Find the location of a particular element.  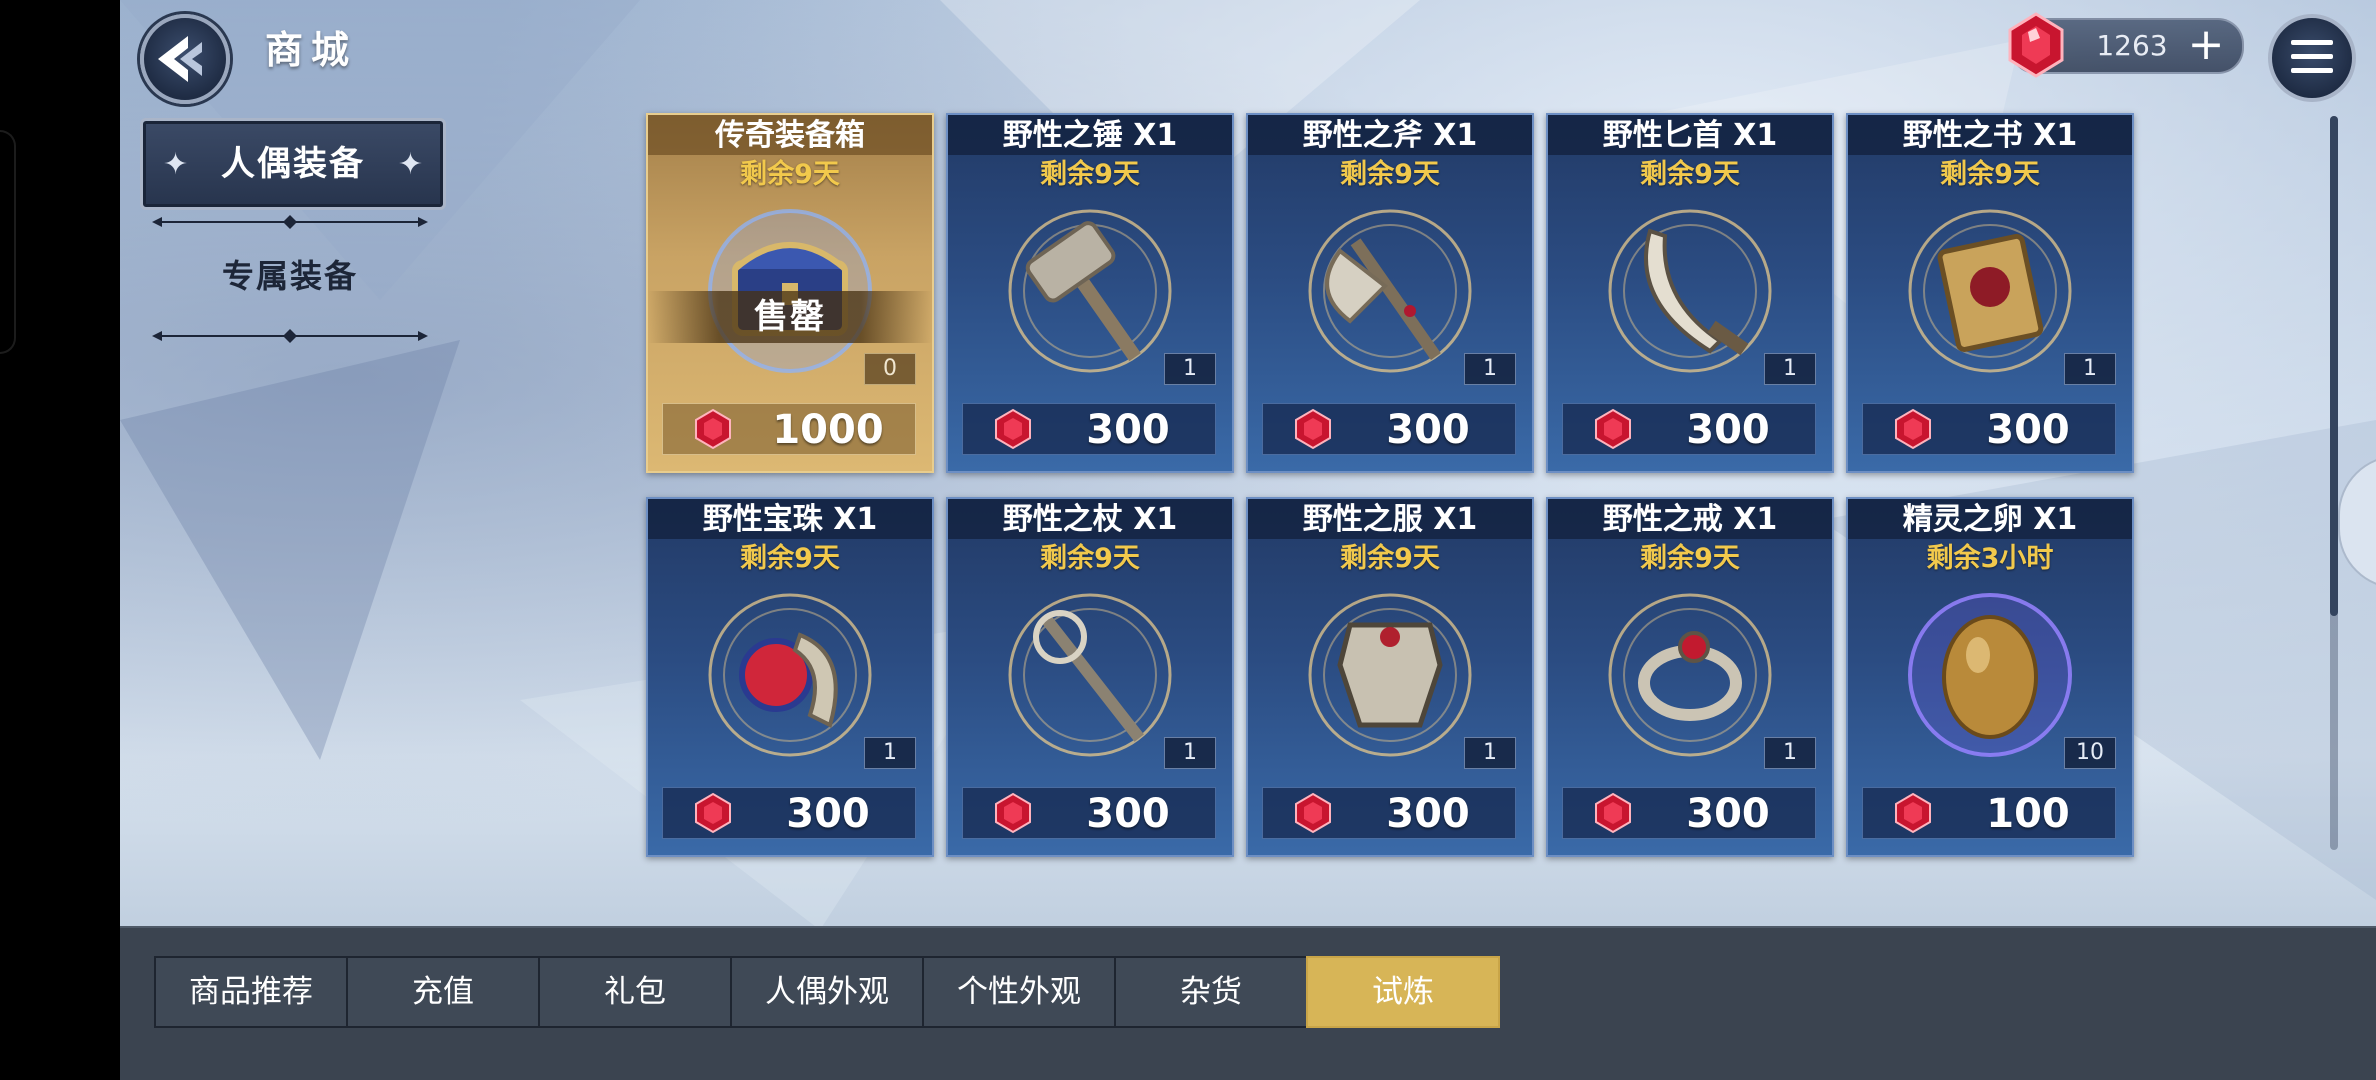

device-edge is located at coordinates (8, 242).